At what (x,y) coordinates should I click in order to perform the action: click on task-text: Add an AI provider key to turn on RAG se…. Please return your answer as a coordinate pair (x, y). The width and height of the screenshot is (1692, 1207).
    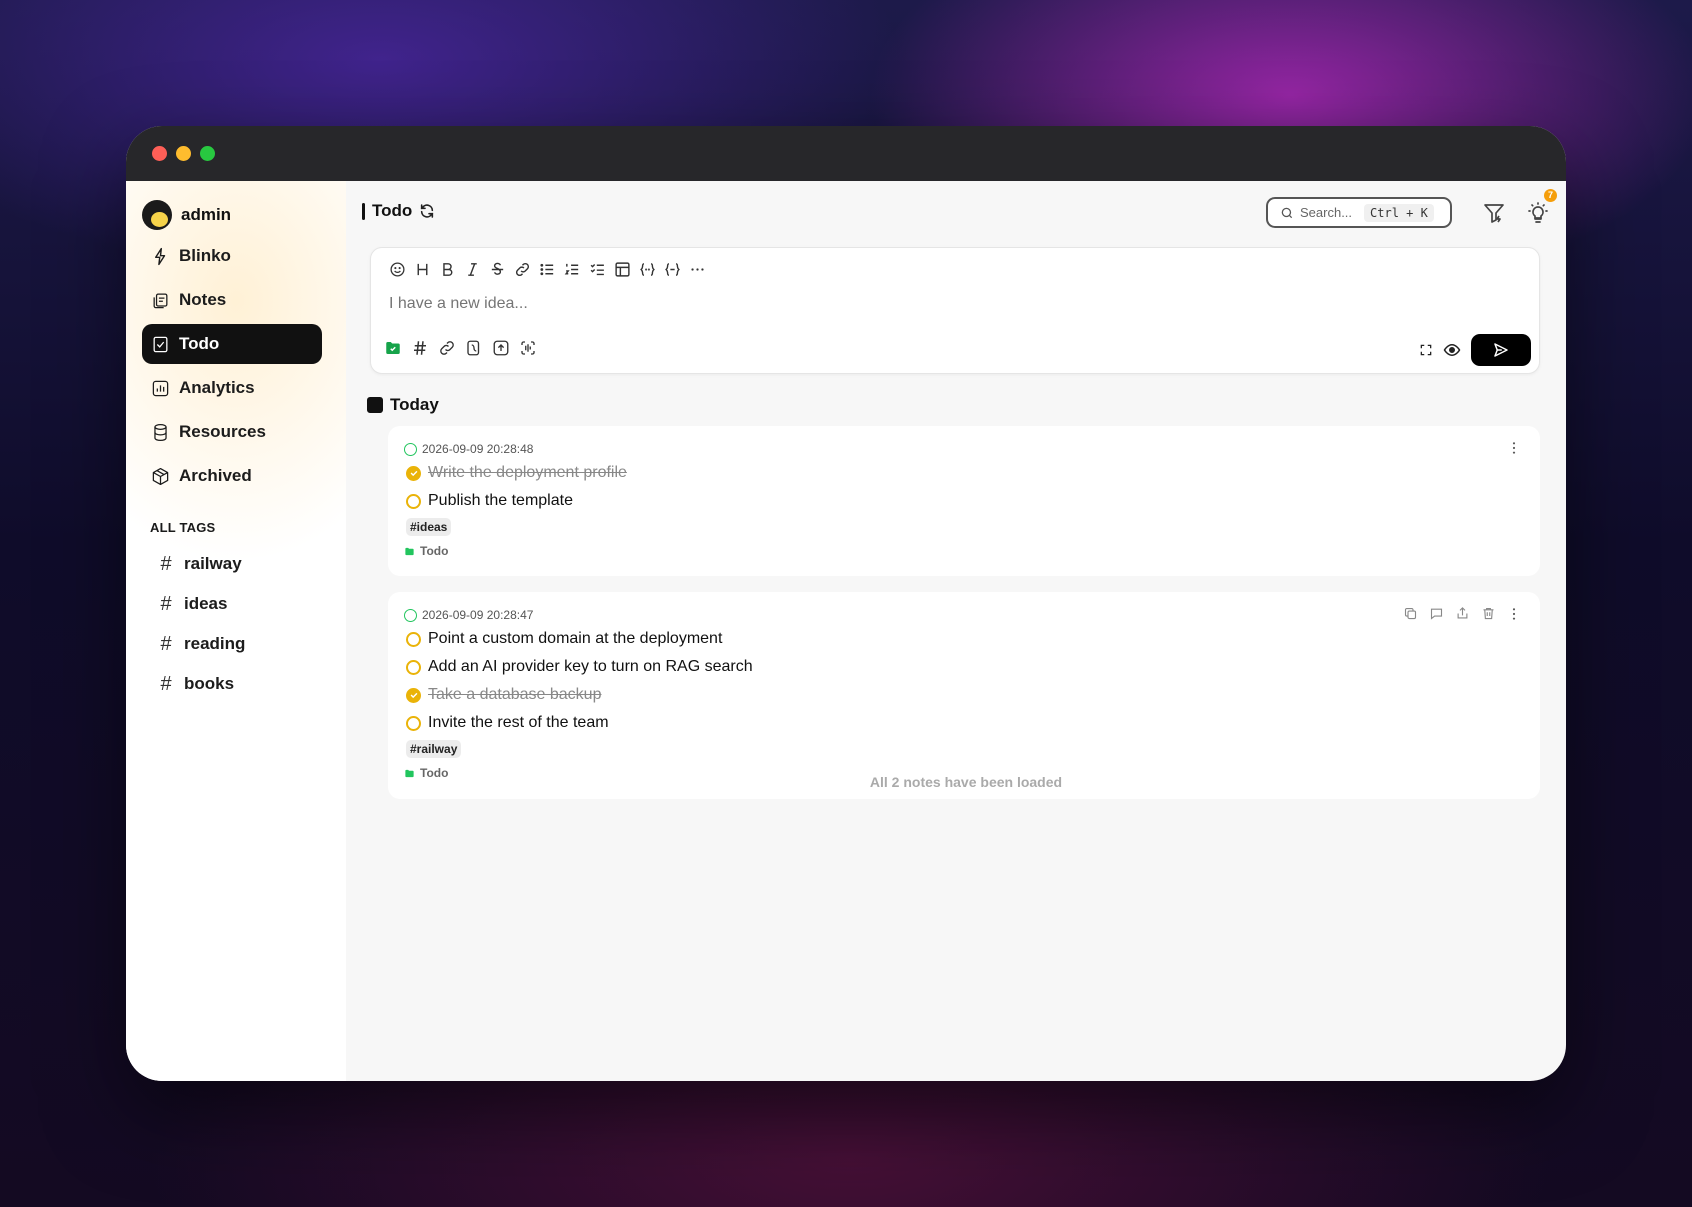
    Looking at the image, I should click on (590, 666).